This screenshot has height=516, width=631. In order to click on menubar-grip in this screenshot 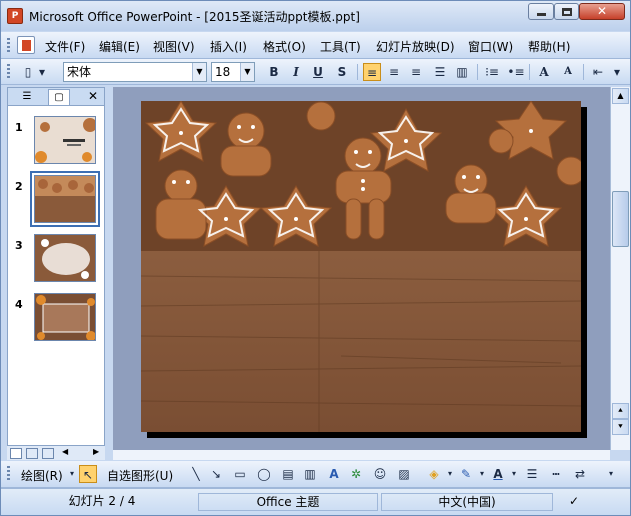, I will do `click(8, 46)`.